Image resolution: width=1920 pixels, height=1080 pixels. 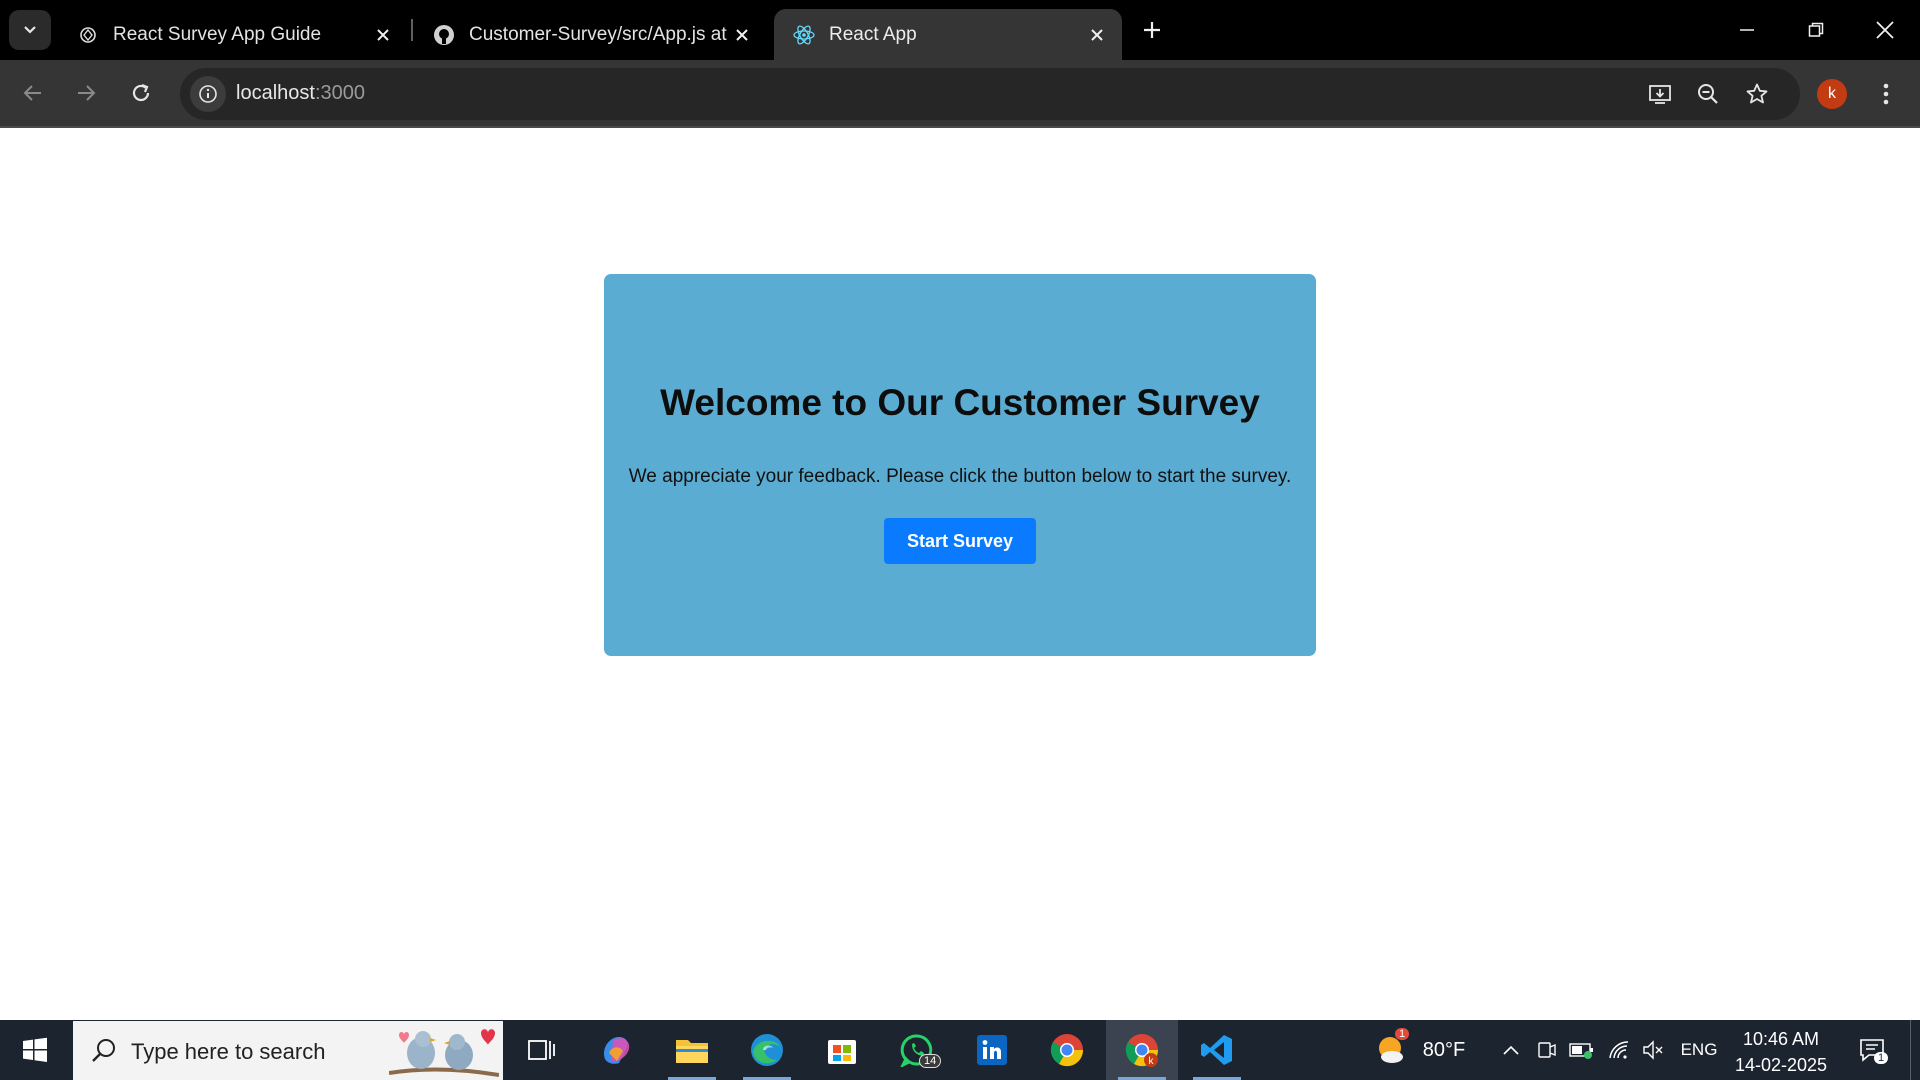 I want to click on url-text: localhost:3000, so click(x=300, y=93).